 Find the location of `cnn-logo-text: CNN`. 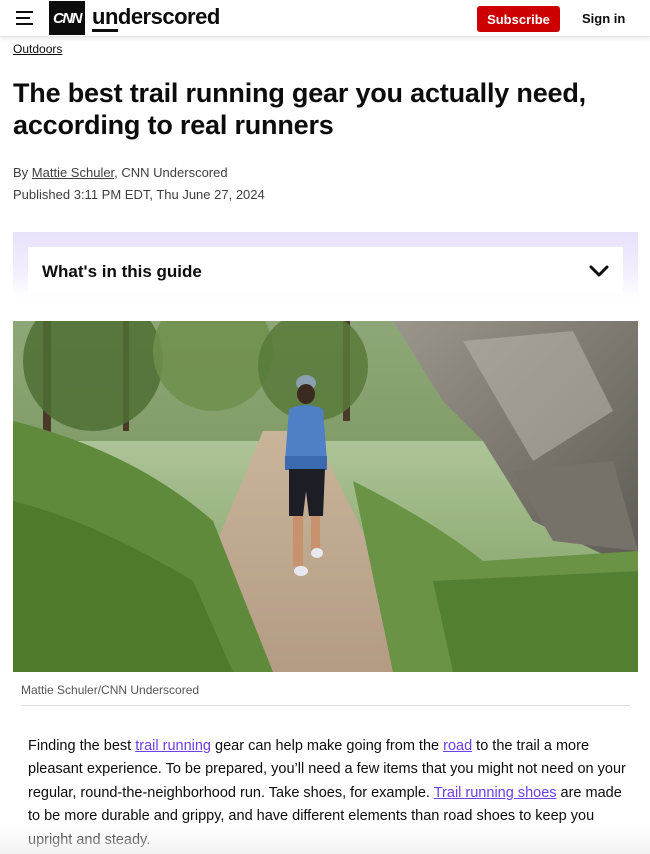

cnn-logo-text: CNN is located at coordinates (68, 18).